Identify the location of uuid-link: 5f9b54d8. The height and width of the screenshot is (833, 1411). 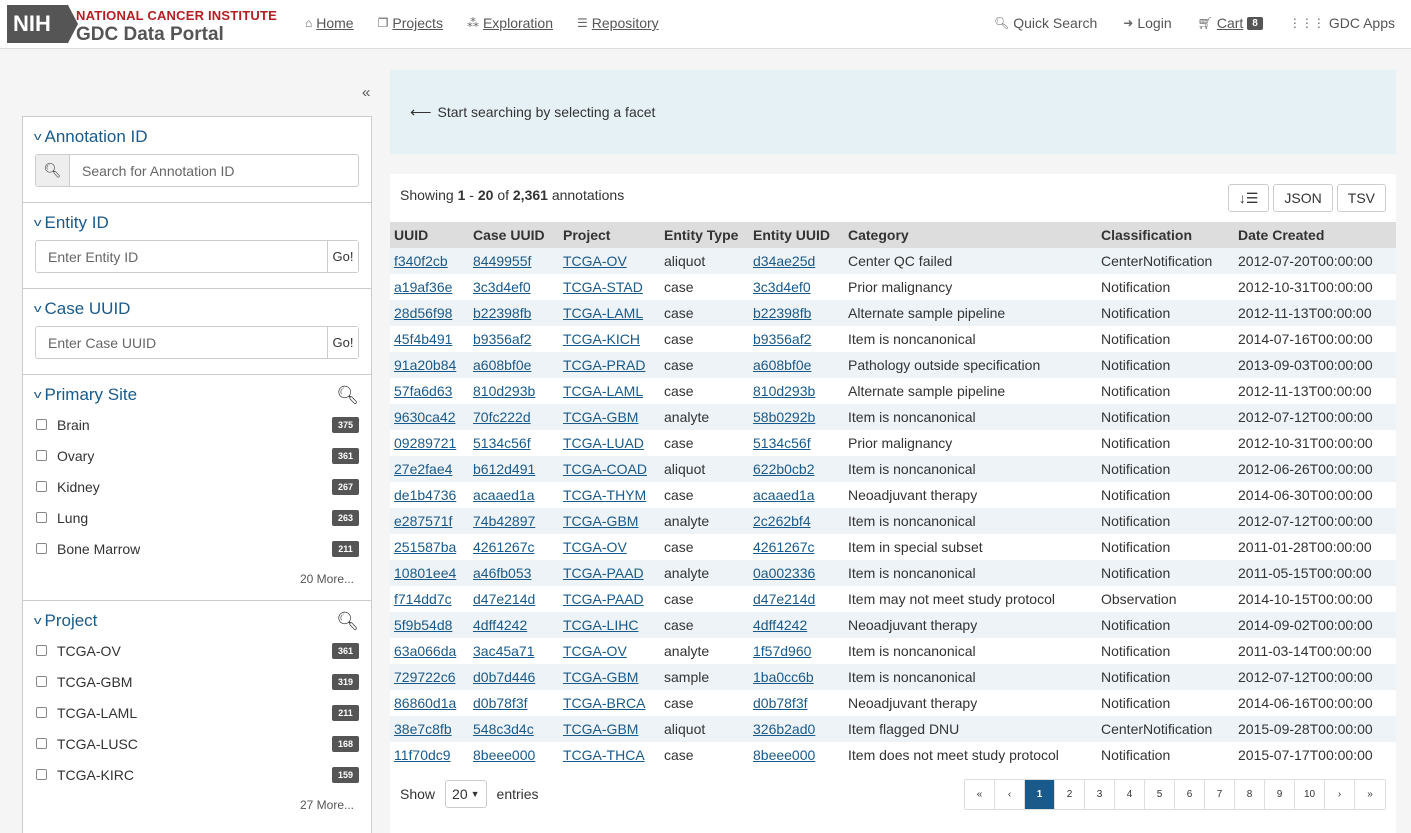
(423, 625).